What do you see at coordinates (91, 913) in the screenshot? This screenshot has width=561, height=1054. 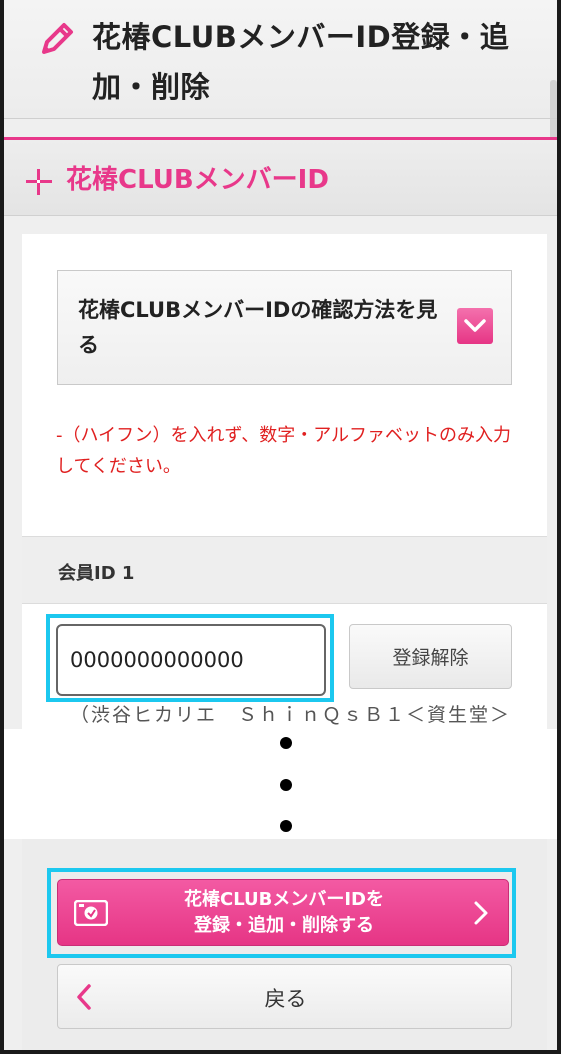 I see `card-icon` at bounding box center [91, 913].